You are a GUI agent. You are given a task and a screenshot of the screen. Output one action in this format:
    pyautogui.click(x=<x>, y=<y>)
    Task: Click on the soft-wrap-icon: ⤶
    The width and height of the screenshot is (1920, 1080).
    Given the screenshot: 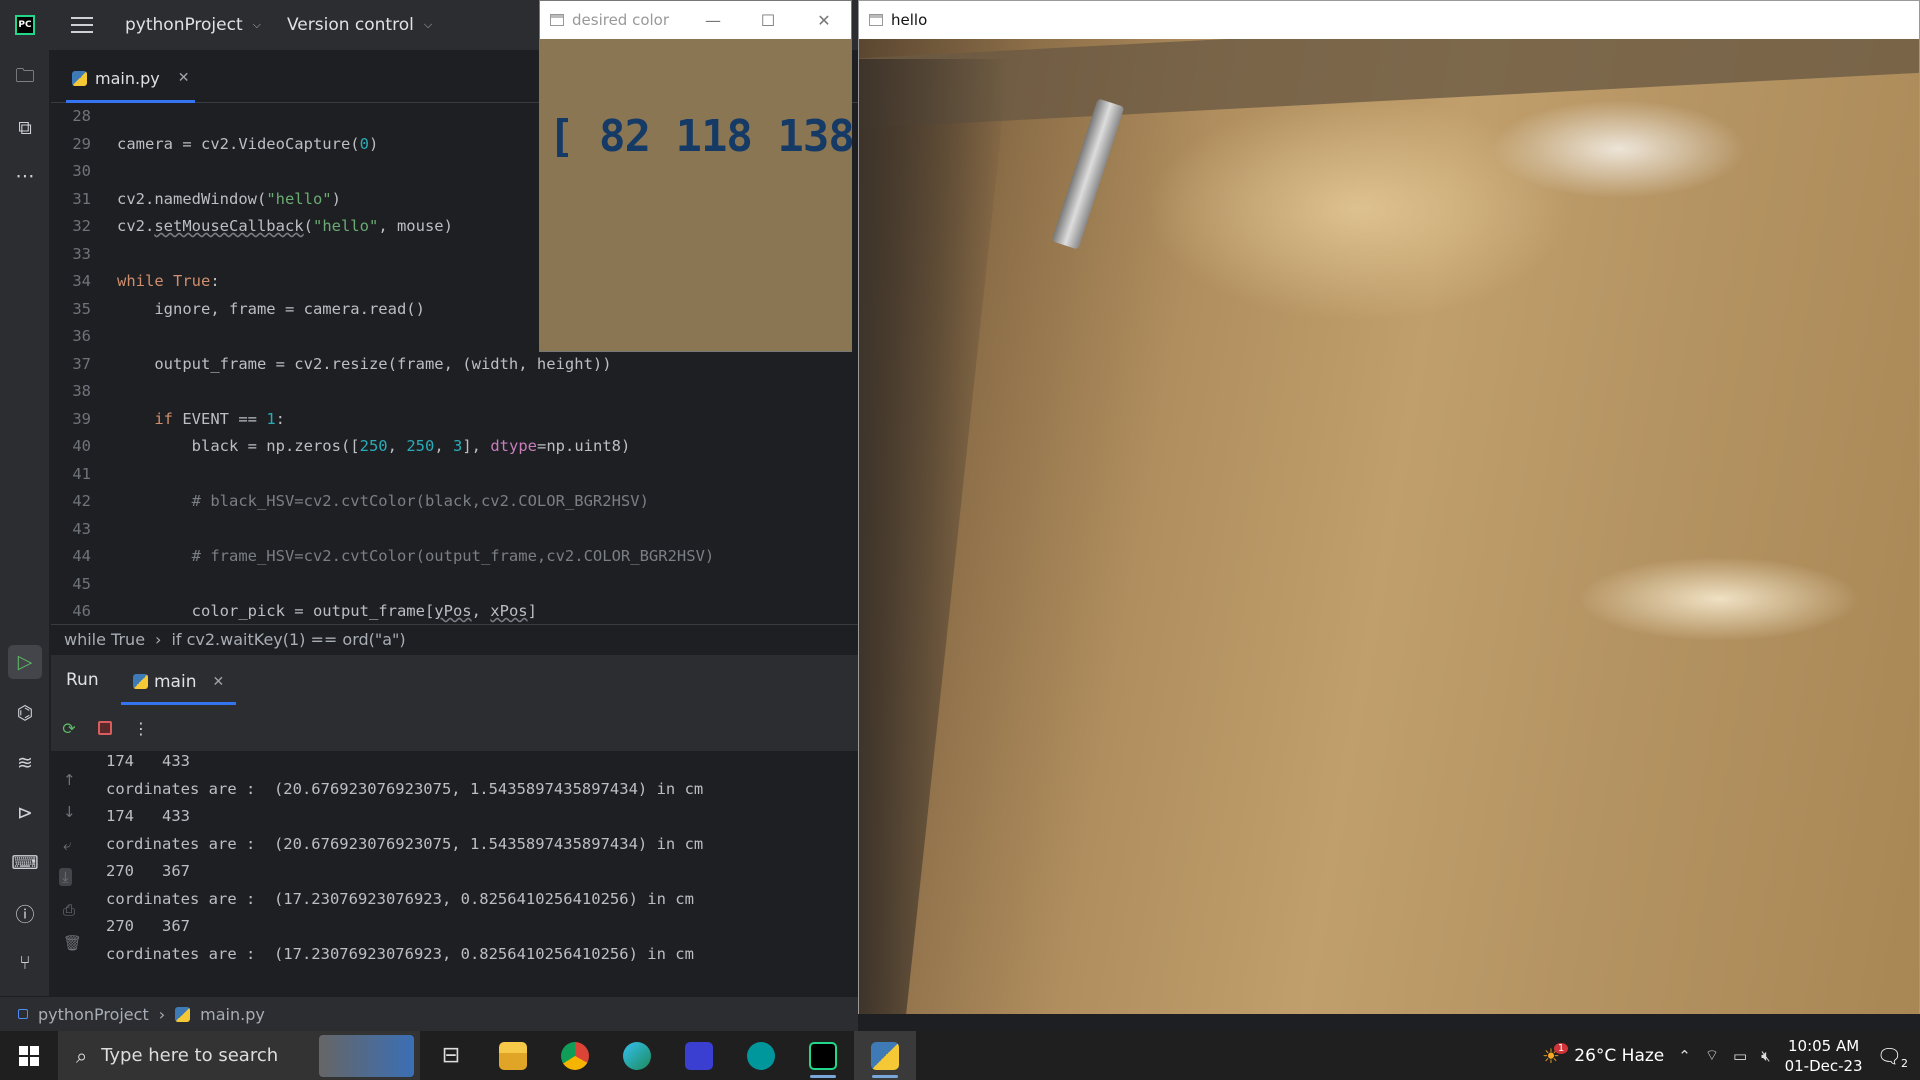 What is the action you would take?
    pyautogui.click(x=67, y=845)
    